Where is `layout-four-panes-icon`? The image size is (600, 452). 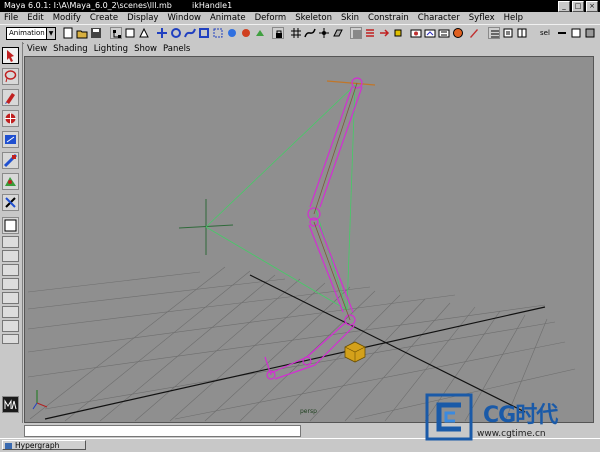 layout-four-panes-icon is located at coordinates (10, 242).